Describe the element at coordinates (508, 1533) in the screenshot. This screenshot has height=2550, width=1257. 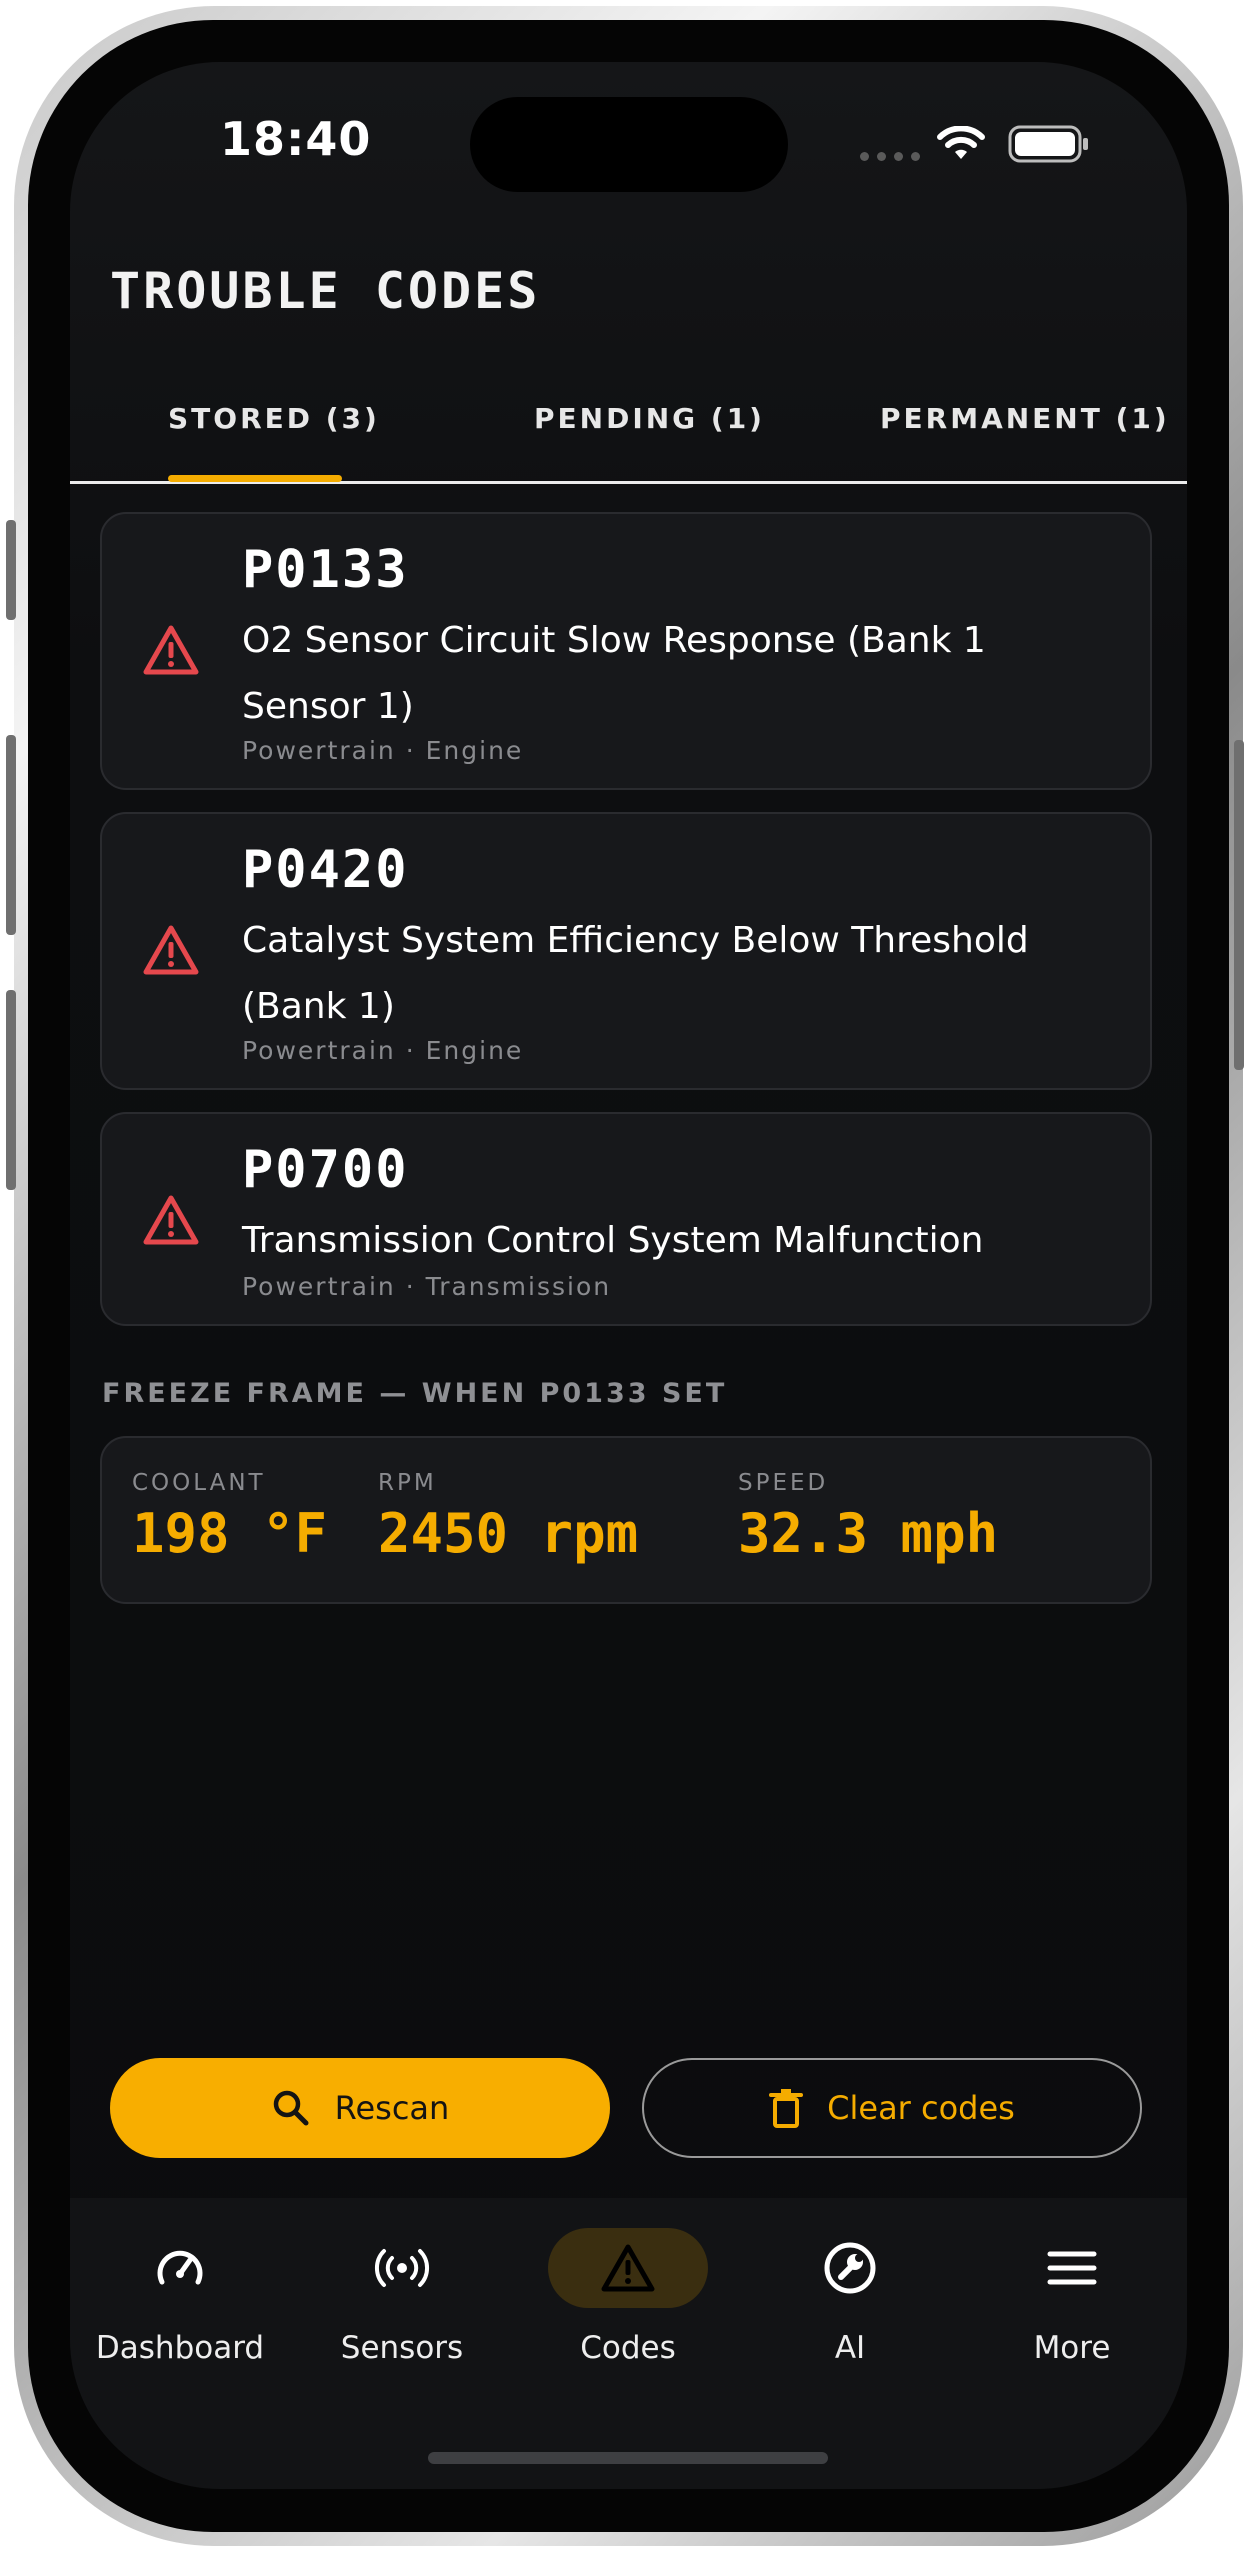
I see `freeze-frame-value: 2450 rpm` at that location.